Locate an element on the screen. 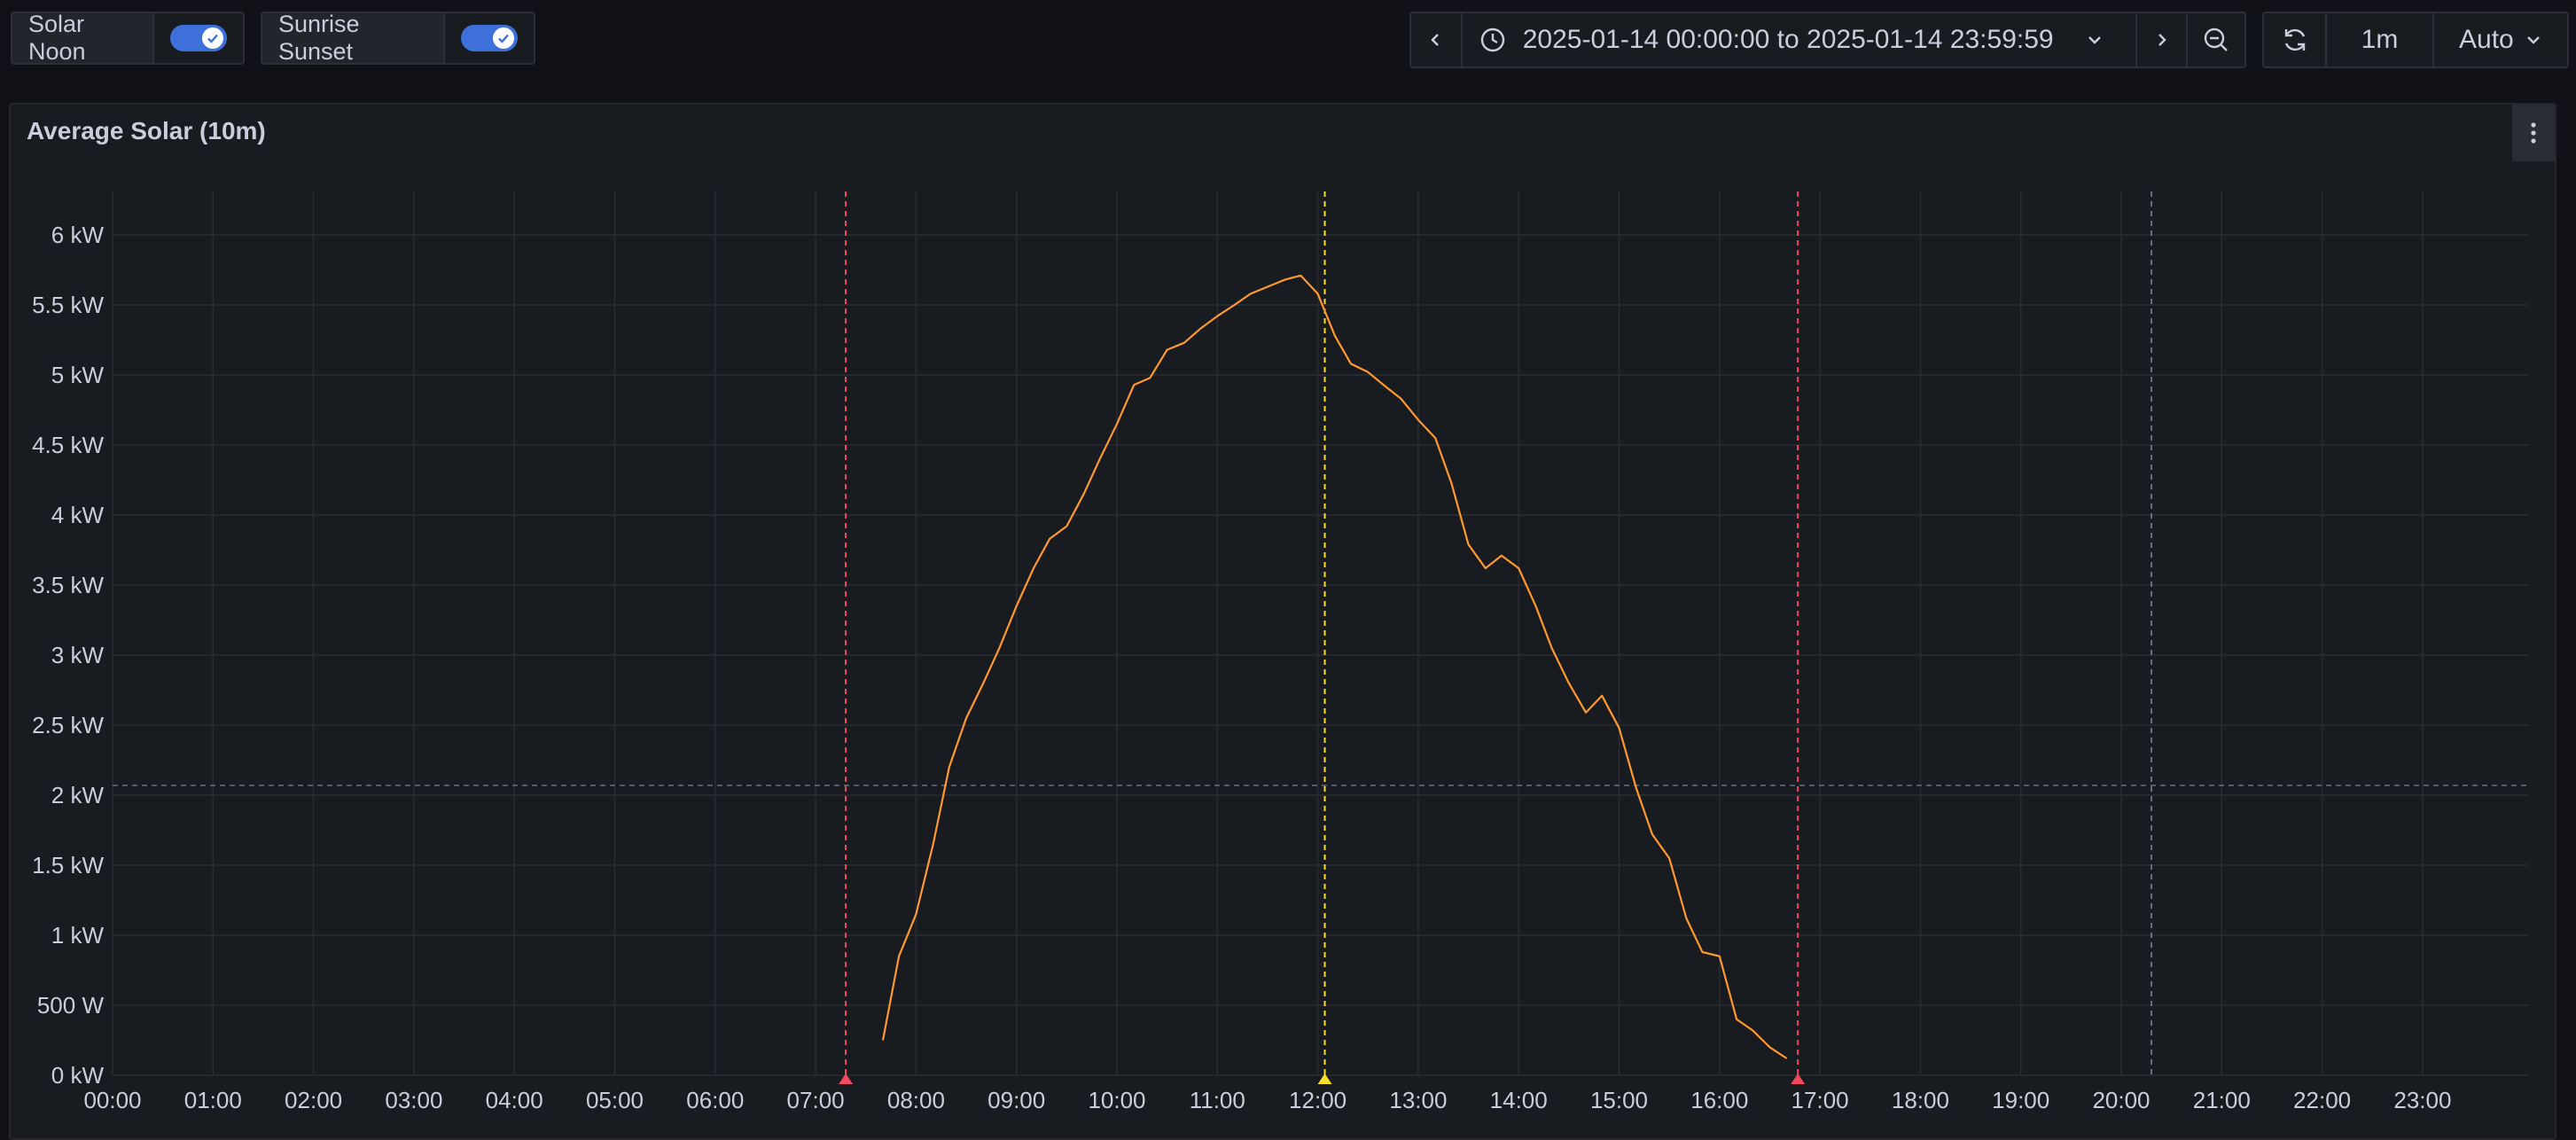 This screenshot has width=2576, height=1140. y-tick-label: 3.5 kW is located at coordinates (68, 585).